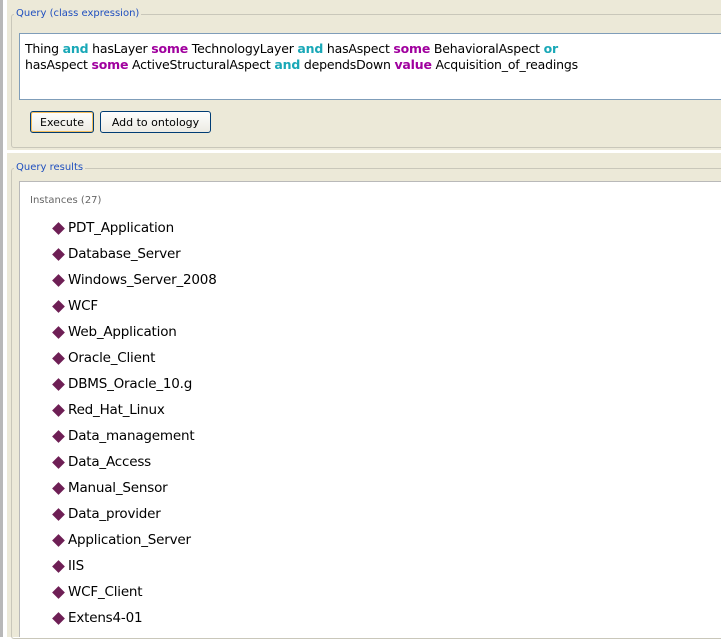 This screenshot has height=639, width=721. Describe the element at coordinates (347, 64) in the screenshot. I see `expression-text: dependsDown` at that location.